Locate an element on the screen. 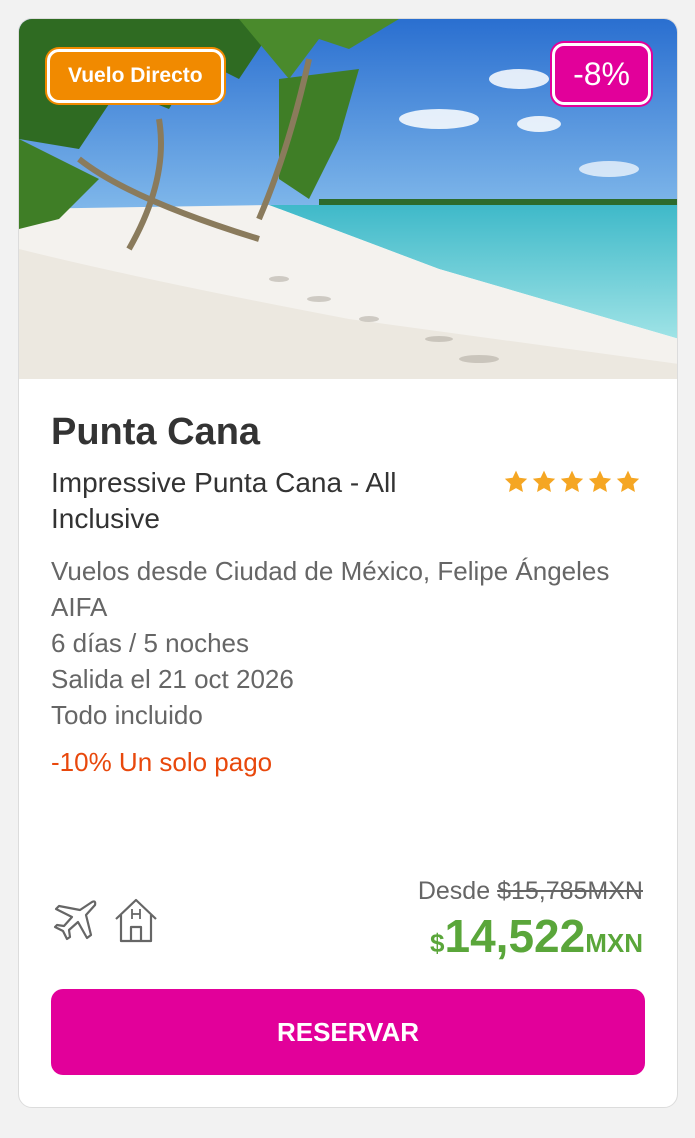  hotel-name: Impressive Punta Cana - All Inclusive is located at coordinates (261, 501).